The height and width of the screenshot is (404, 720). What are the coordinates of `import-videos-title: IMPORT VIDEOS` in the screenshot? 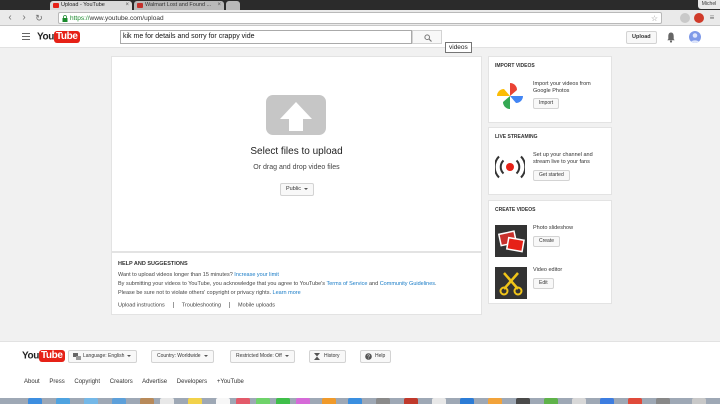 It's located at (515, 66).